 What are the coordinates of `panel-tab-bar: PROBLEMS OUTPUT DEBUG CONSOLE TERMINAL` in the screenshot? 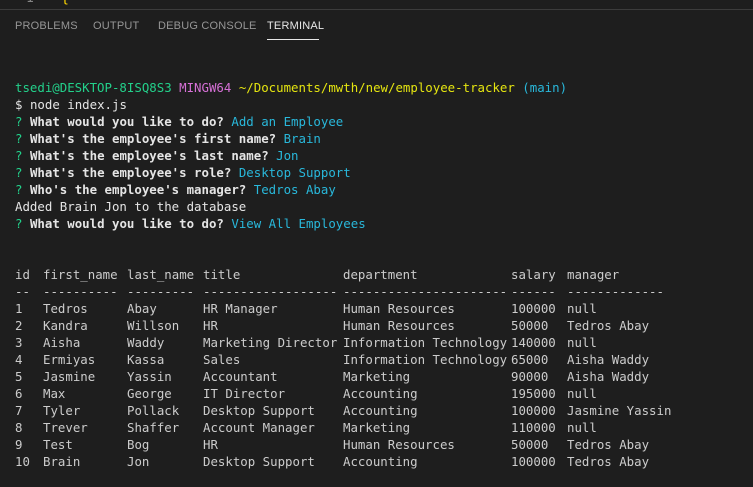 It's located at (376, 27).